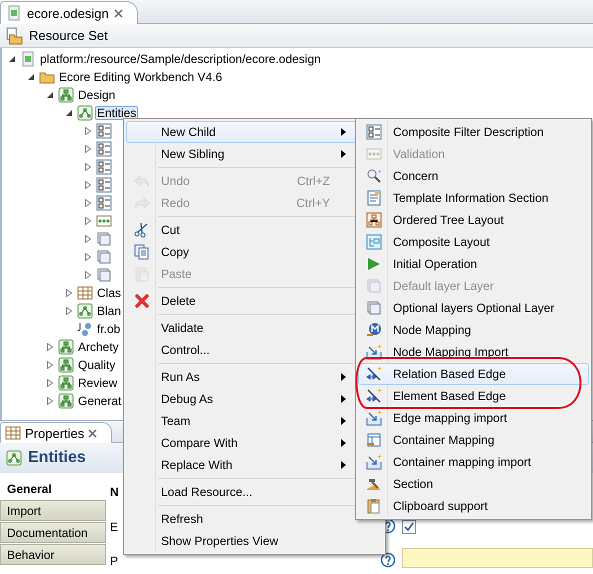  What do you see at coordinates (374, 440) in the screenshot?
I see `container-icon` at bounding box center [374, 440].